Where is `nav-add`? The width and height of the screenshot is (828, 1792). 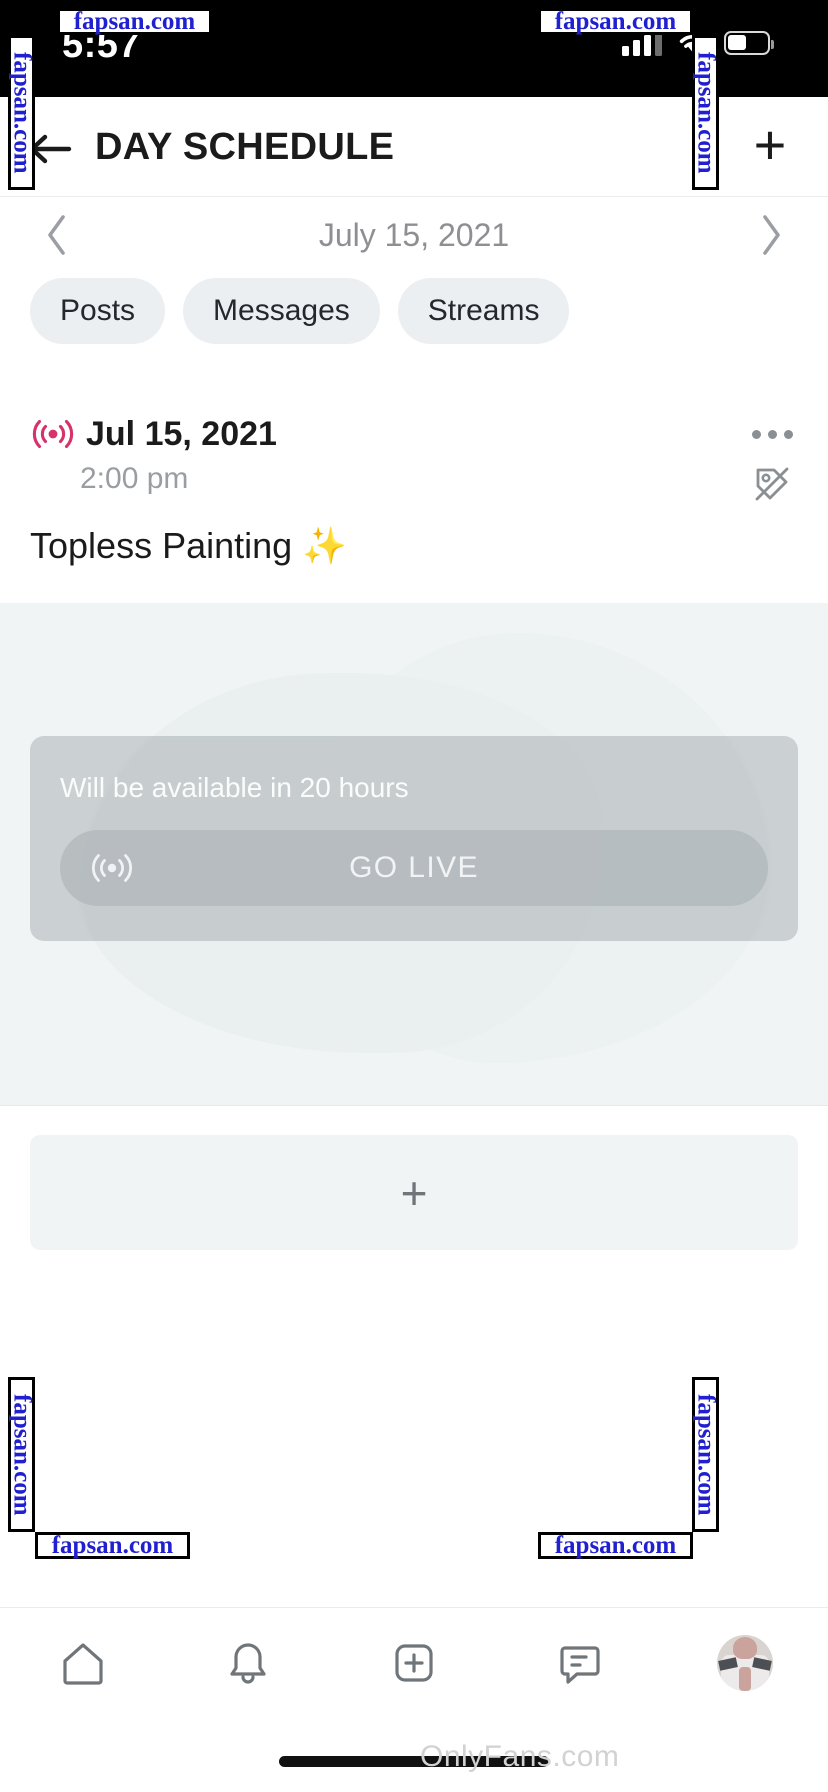
nav-add is located at coordinates (414, 1663).